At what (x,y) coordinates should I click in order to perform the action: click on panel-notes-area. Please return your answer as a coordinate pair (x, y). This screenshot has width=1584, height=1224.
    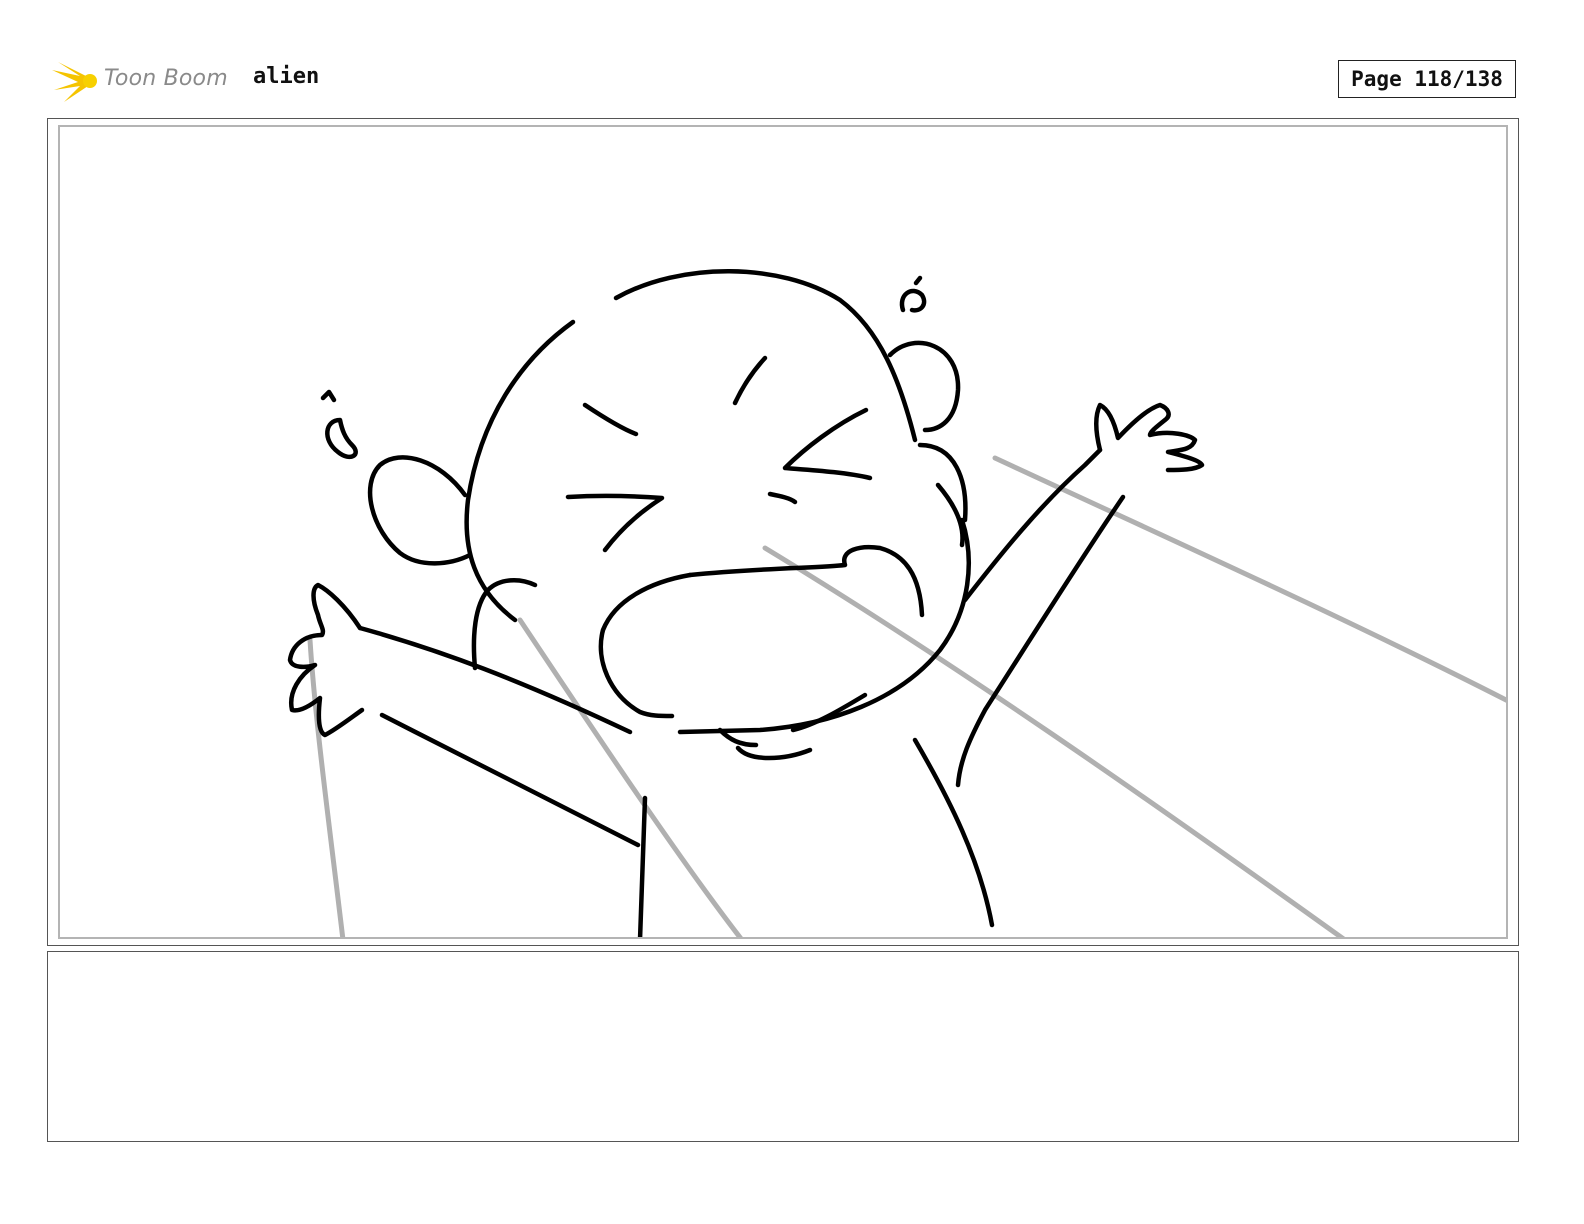
    Looking at the image, I should click on (783, 1046).